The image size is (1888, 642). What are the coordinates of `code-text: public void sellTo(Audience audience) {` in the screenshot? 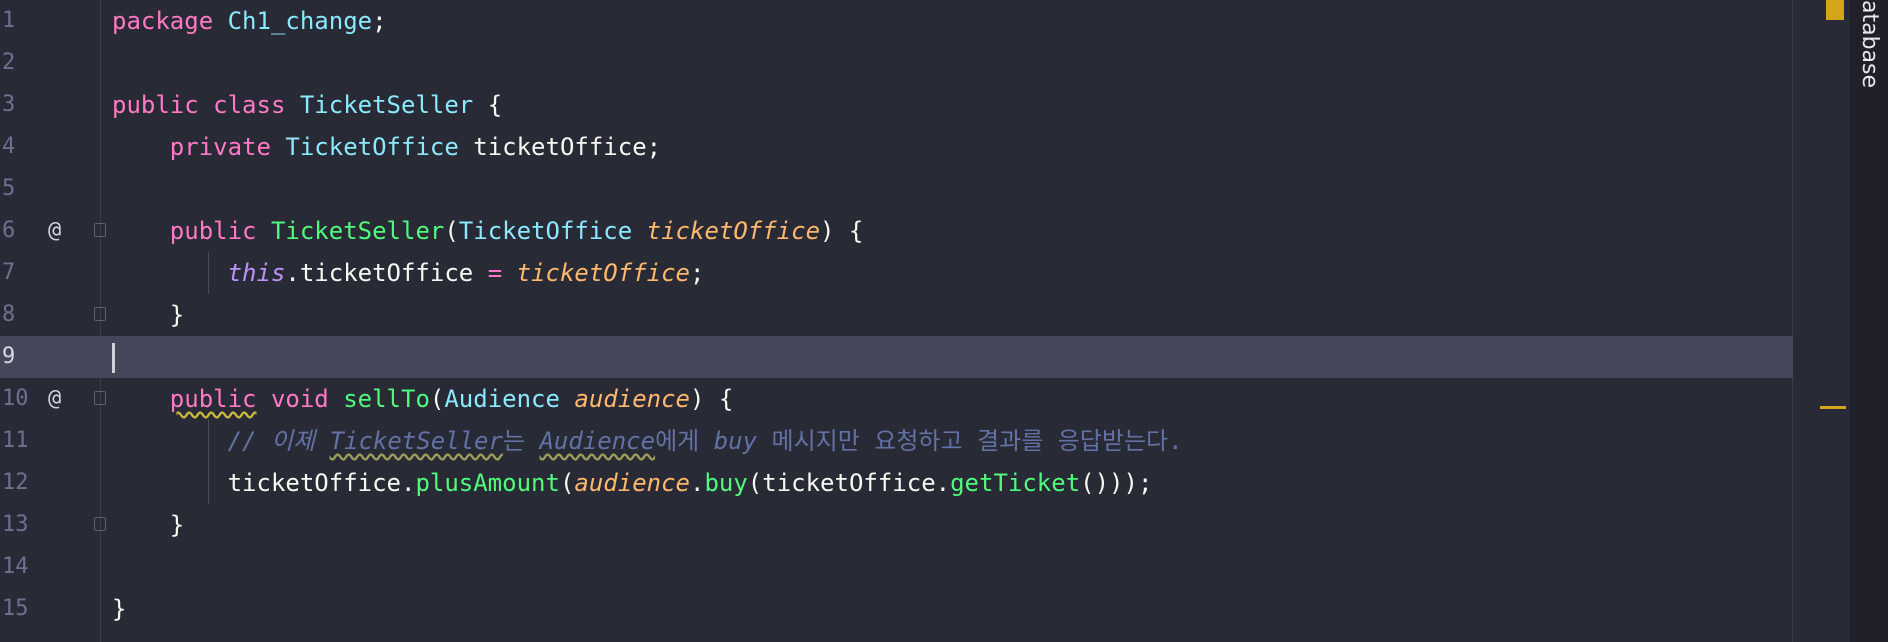 It's located at (423, 399).